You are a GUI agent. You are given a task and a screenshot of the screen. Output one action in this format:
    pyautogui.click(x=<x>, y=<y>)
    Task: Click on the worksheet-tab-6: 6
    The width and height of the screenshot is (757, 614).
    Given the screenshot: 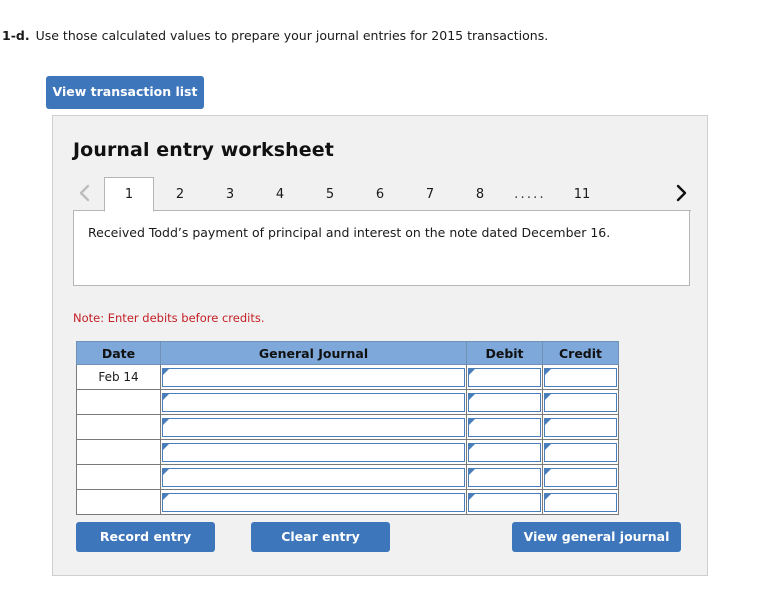 What is the action you would take?
    pyautogui.click(x=380, y=194)
    